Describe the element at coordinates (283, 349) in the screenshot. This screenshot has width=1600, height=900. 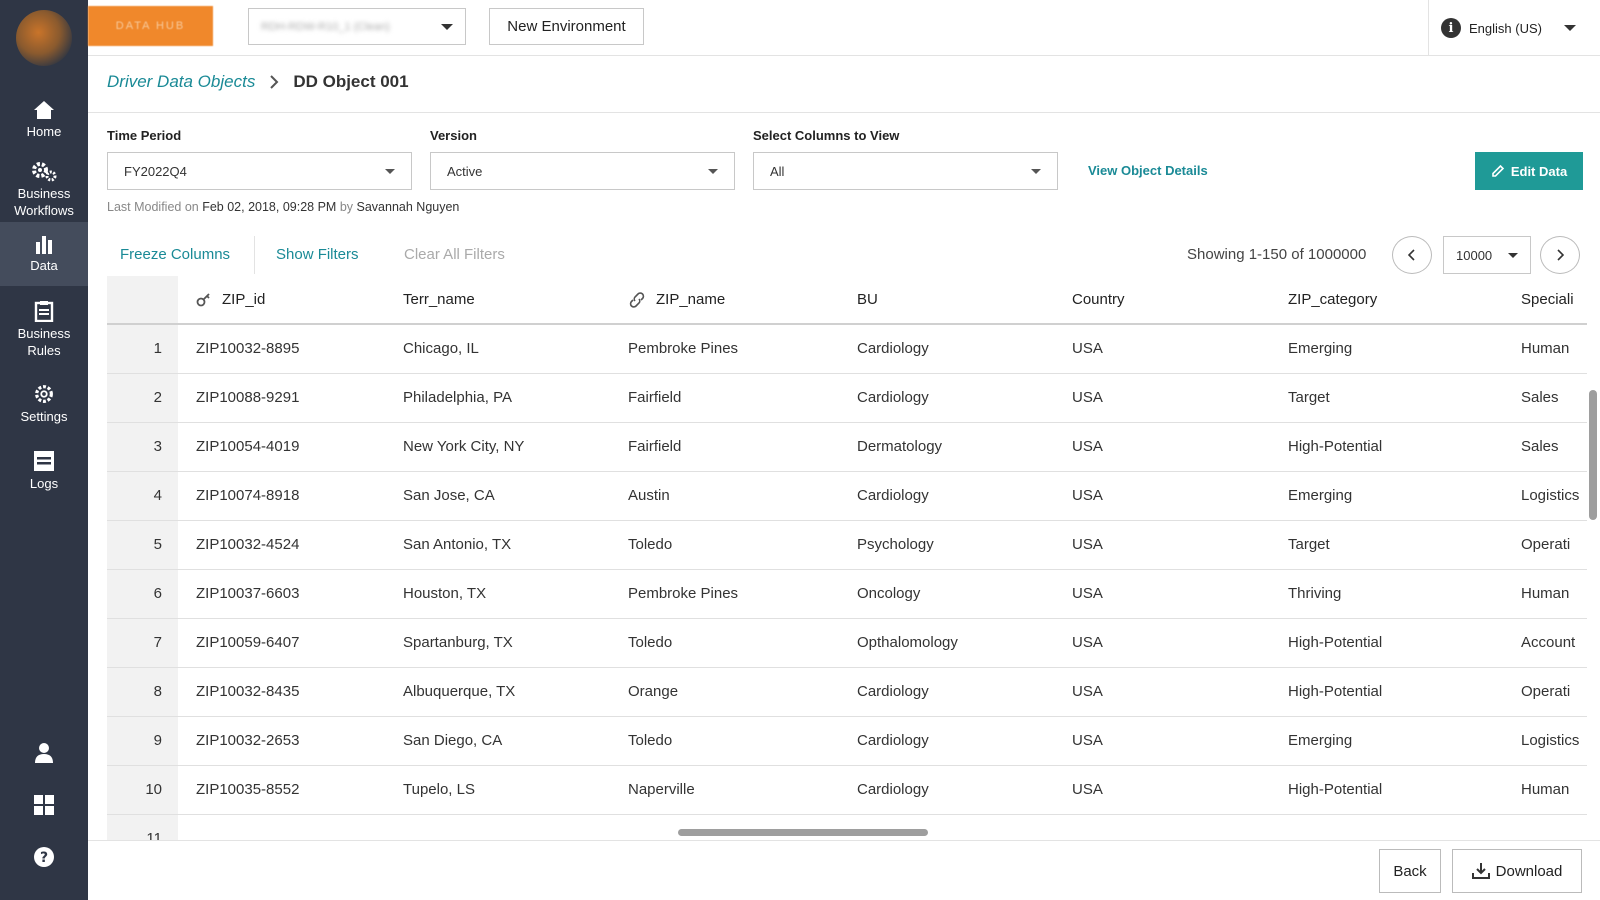
I see `table-cell: ZIP10032-8895` at that location.